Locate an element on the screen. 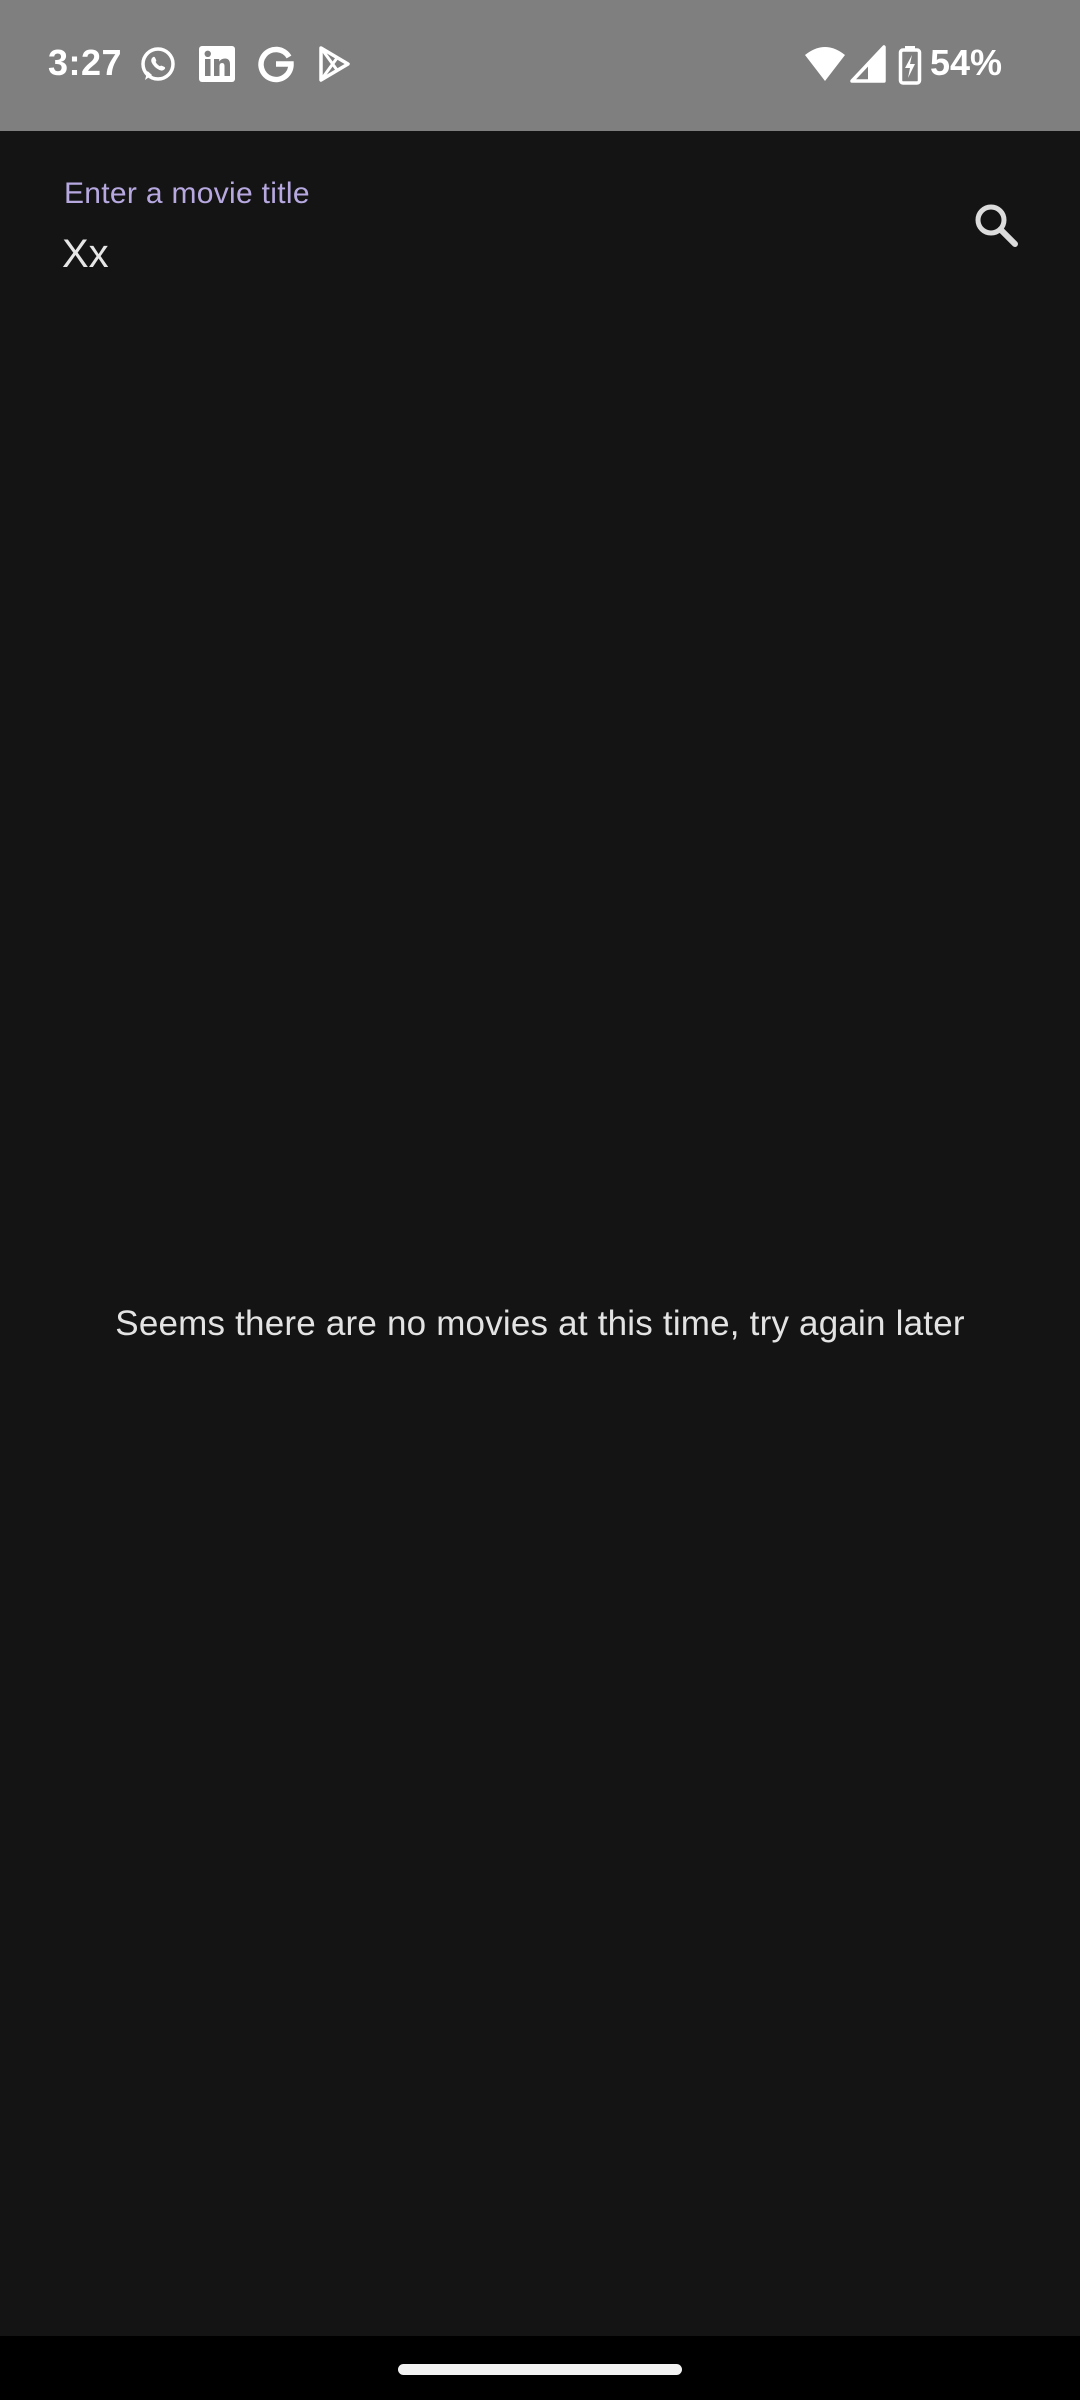  battery-charging-icon is located at coordinates (910, 67).